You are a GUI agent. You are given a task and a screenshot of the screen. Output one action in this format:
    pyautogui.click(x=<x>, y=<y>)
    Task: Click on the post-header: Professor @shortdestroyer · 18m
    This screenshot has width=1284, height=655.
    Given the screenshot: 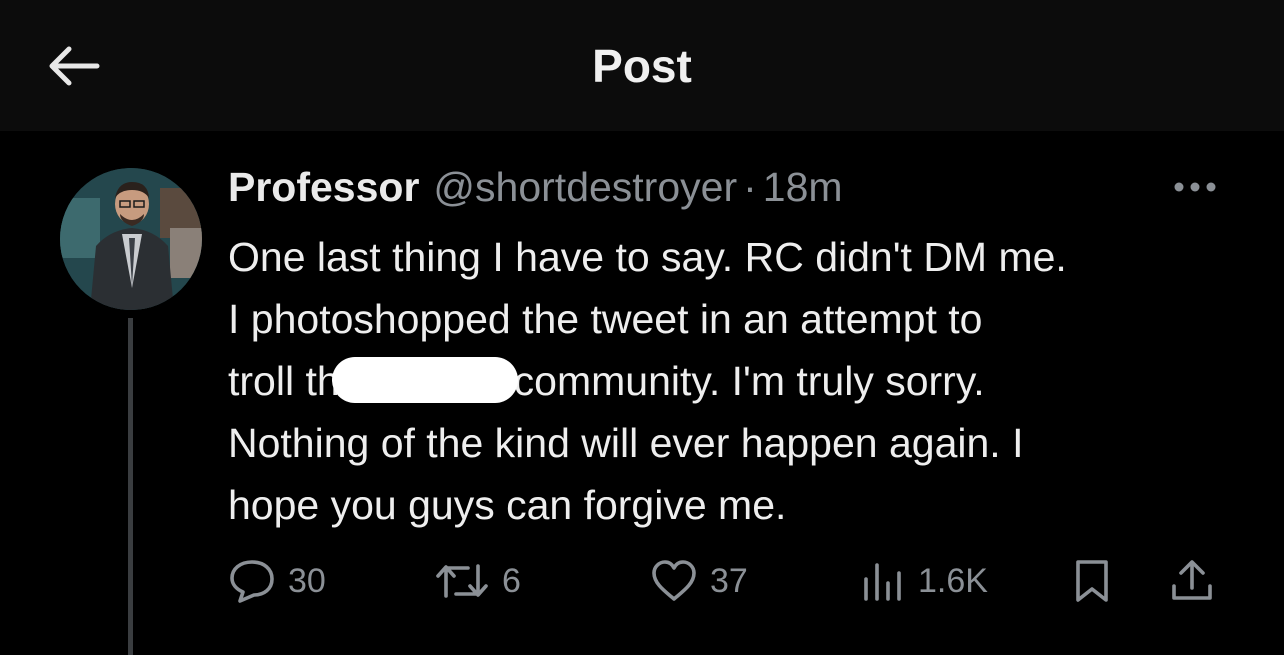 What is the action you would take?
    pyautogui.click(x=535, y=190)
    